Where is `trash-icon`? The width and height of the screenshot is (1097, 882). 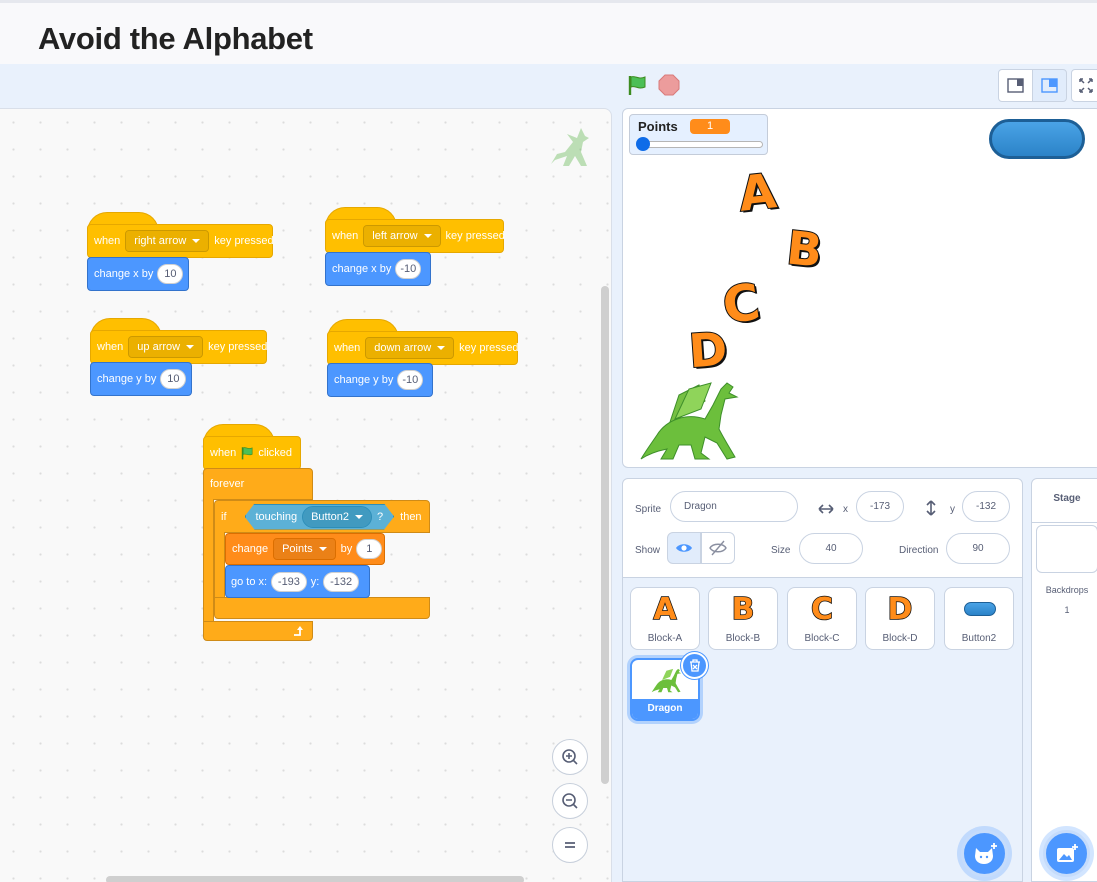
trash-icon is located at coordinates (694, 665).